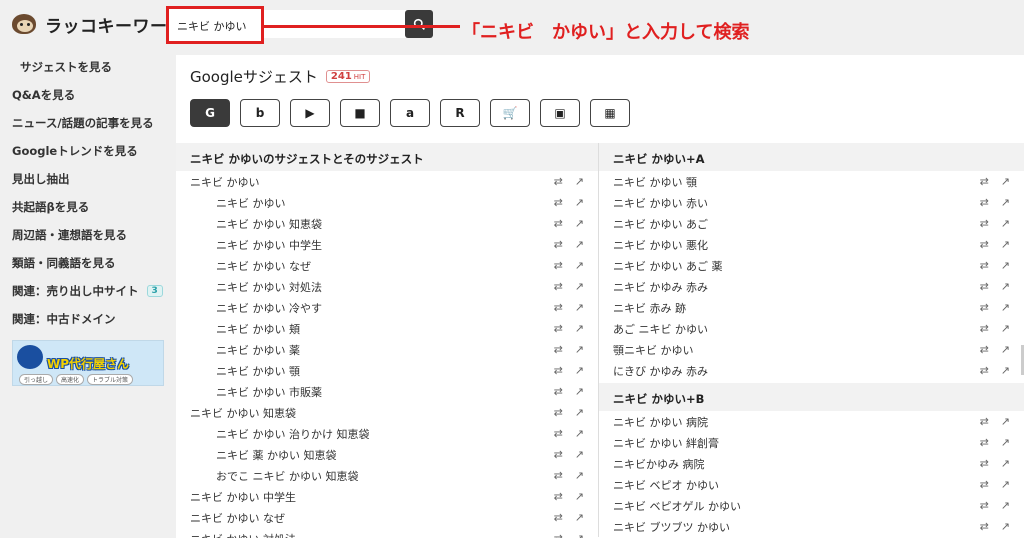 The height and width of the screenshot is (538, 1024). What do you see at coordinates (41, 179) in the screenshot?
I see `sidebar-item-headings: 見出し抽出` at bounding box center [41, 179].